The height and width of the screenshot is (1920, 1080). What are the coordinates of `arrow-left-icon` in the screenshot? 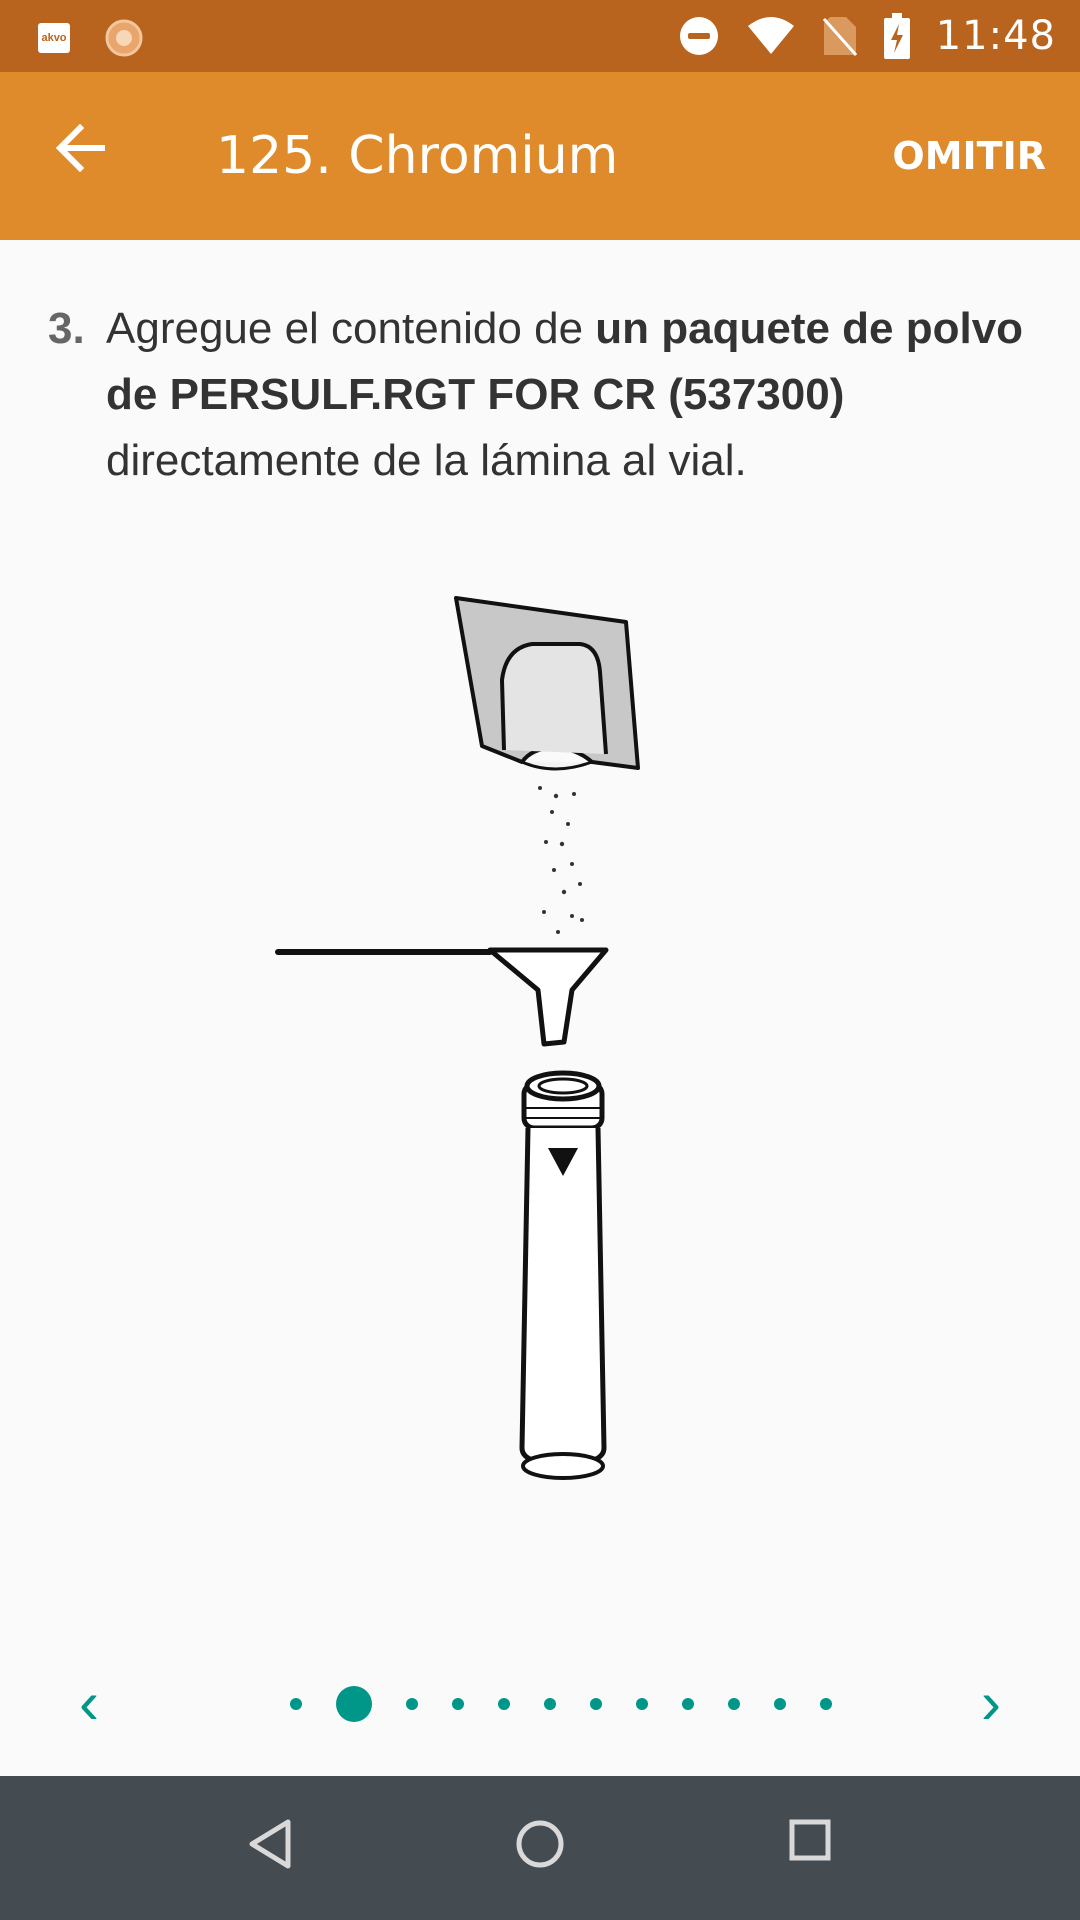 It's located at (80, 148).